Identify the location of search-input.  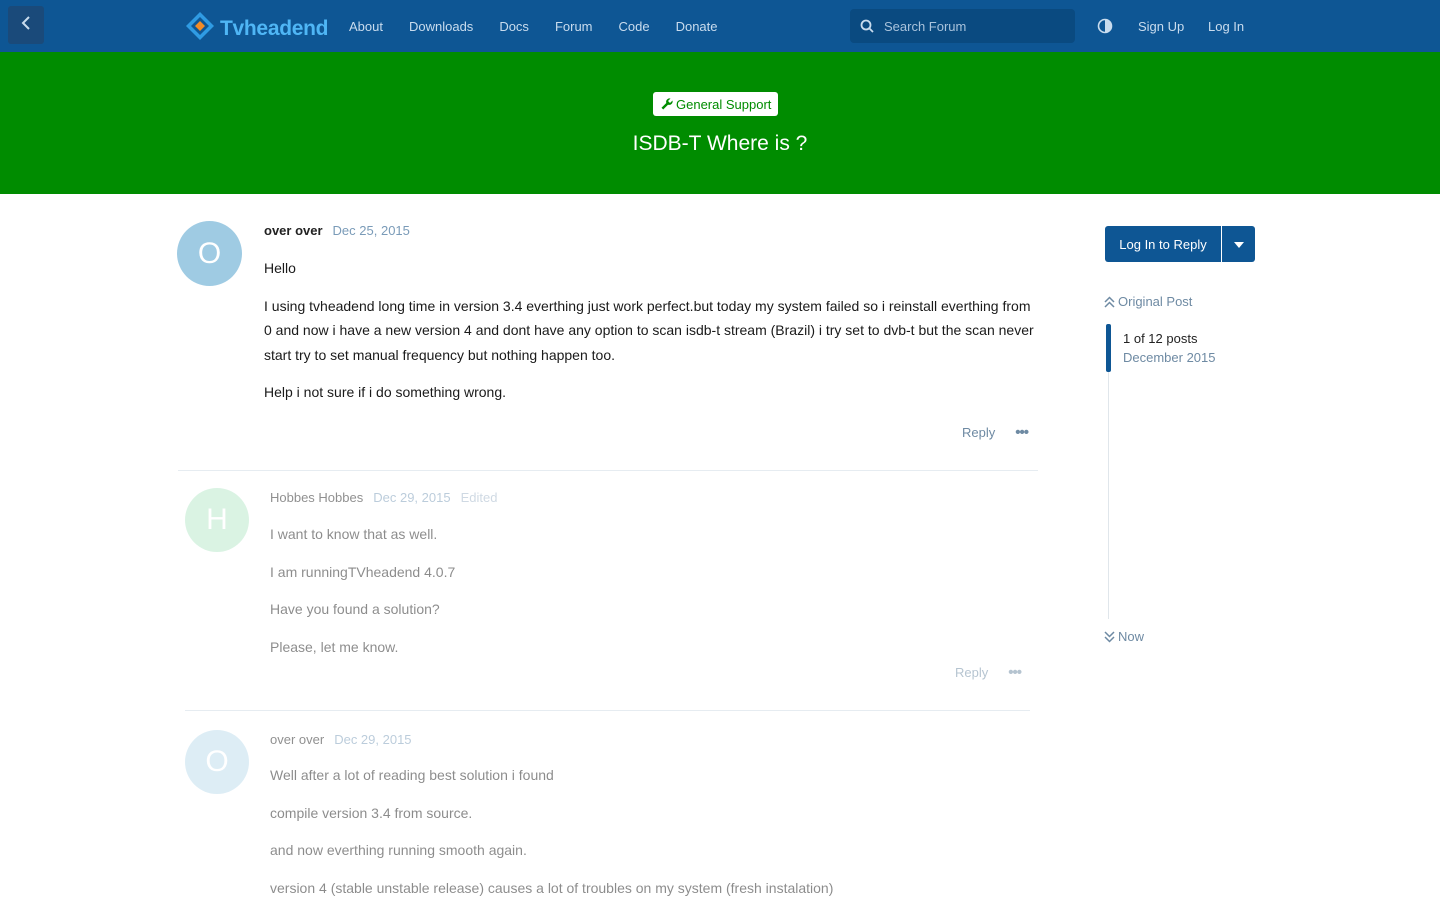
(974, 26).